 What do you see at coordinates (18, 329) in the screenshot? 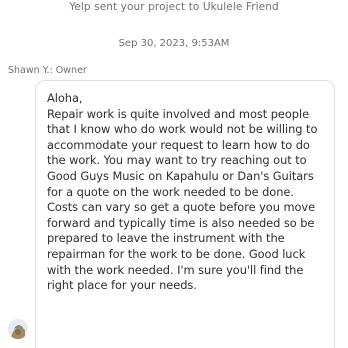
I see `user-avatar-icon` at bounding box center [18, 329].